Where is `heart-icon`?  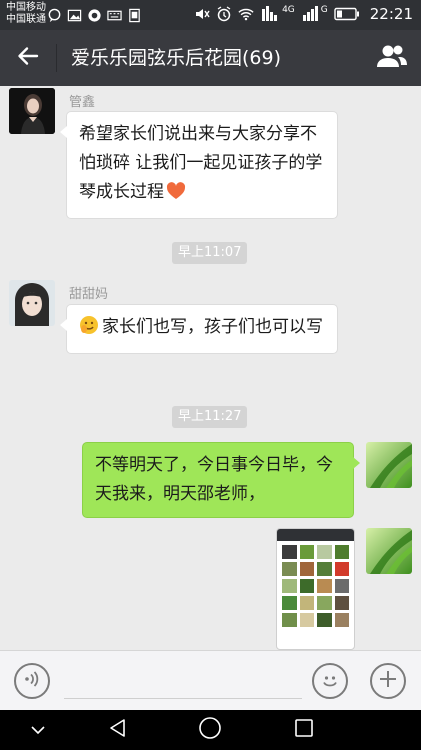 heart-icon is located at coordinates (176, 195).